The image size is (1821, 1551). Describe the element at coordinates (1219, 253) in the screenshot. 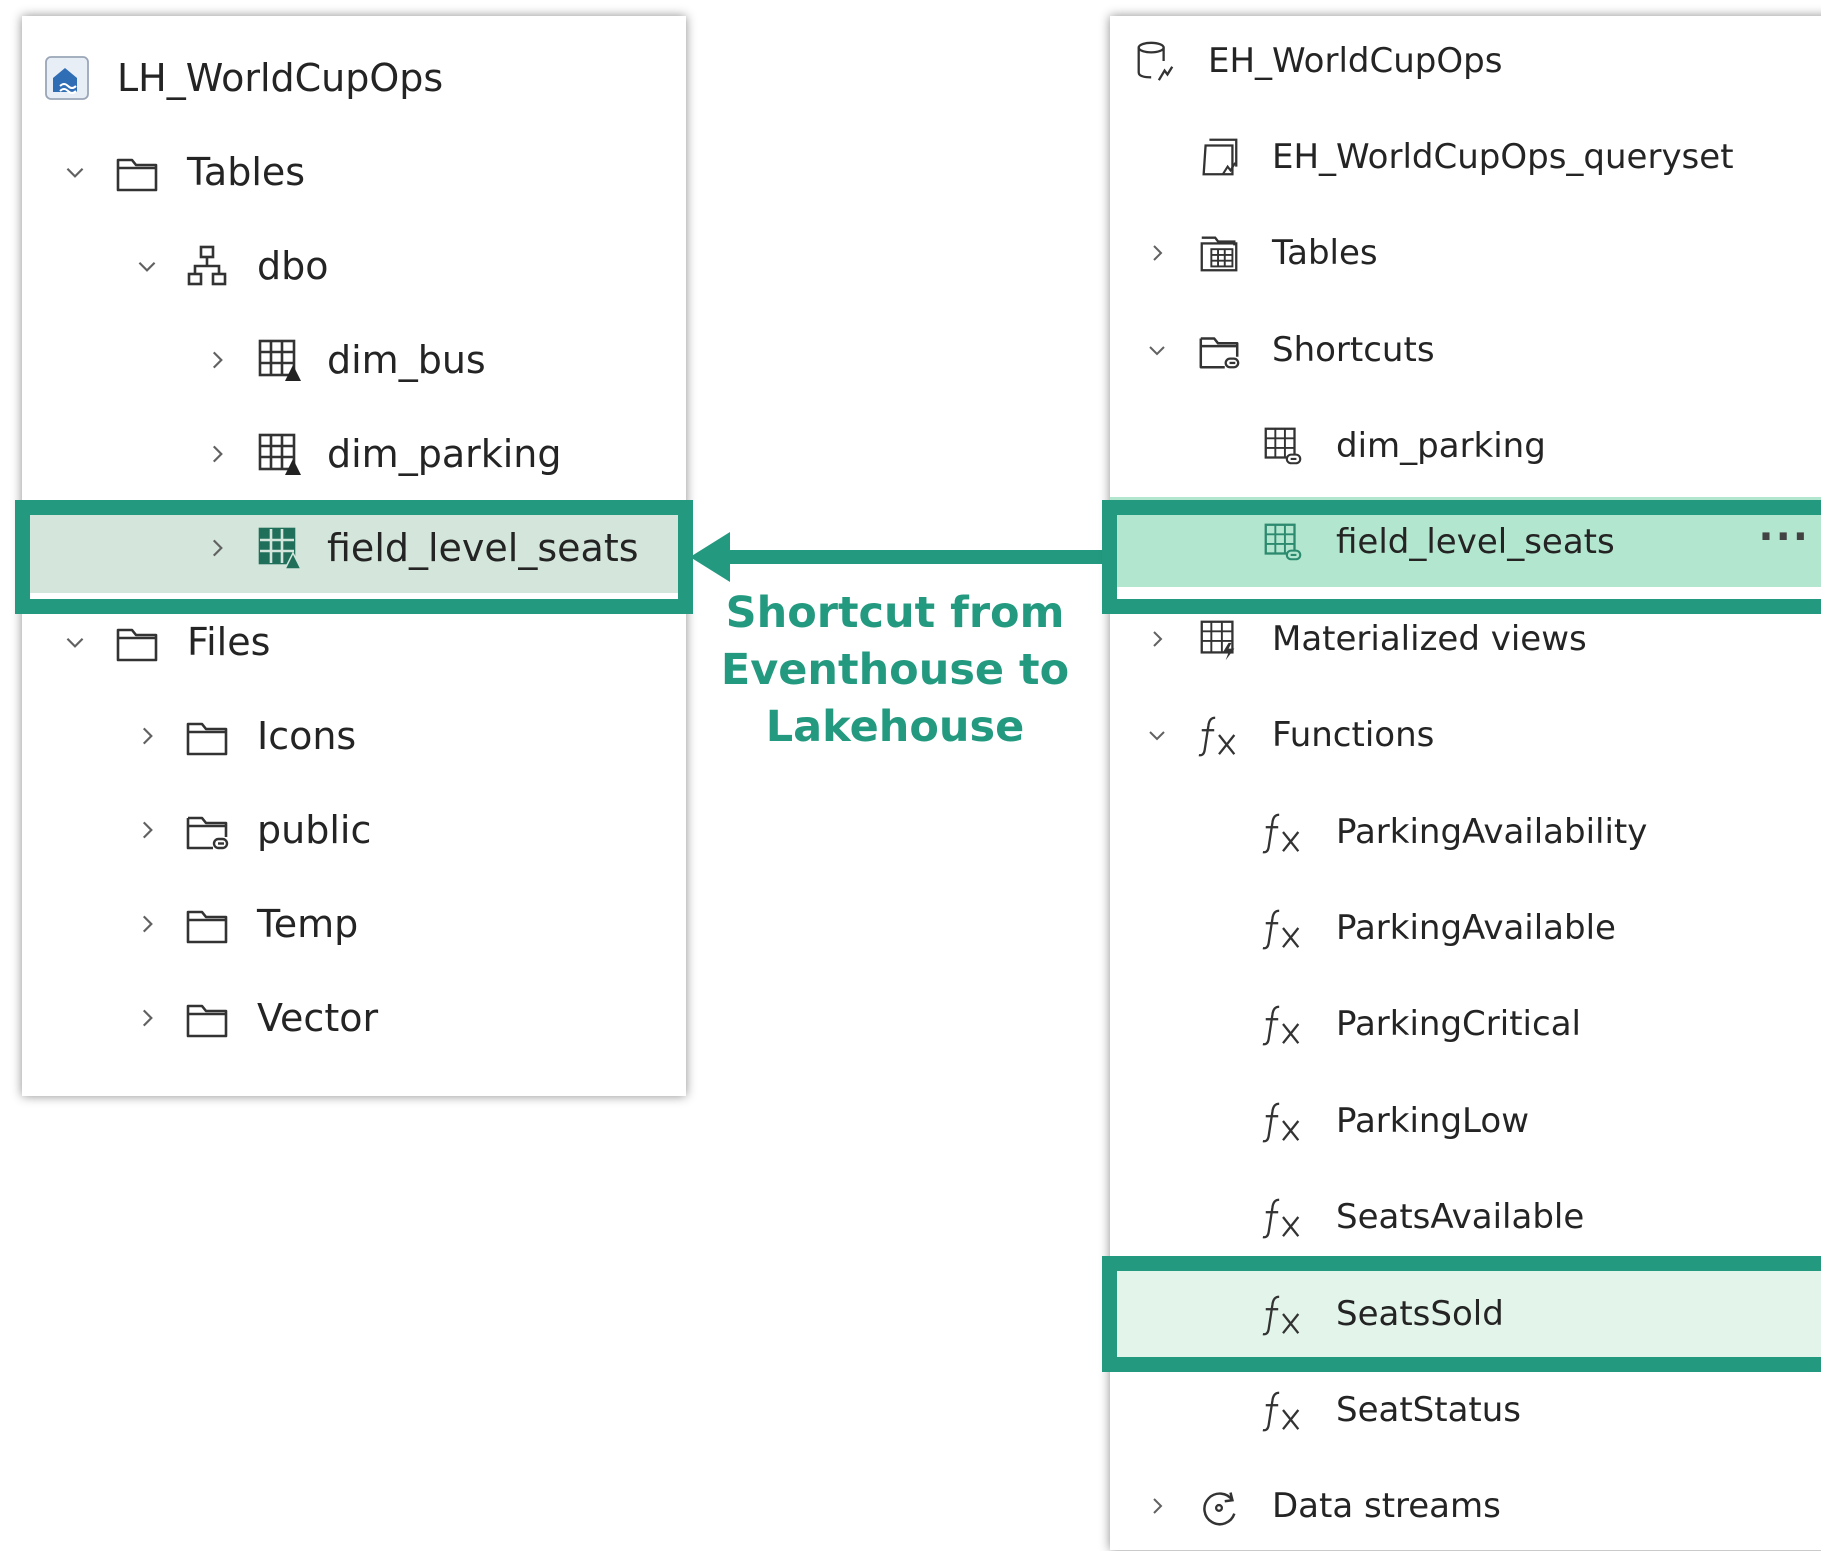

I see `tables-icon` at that location.